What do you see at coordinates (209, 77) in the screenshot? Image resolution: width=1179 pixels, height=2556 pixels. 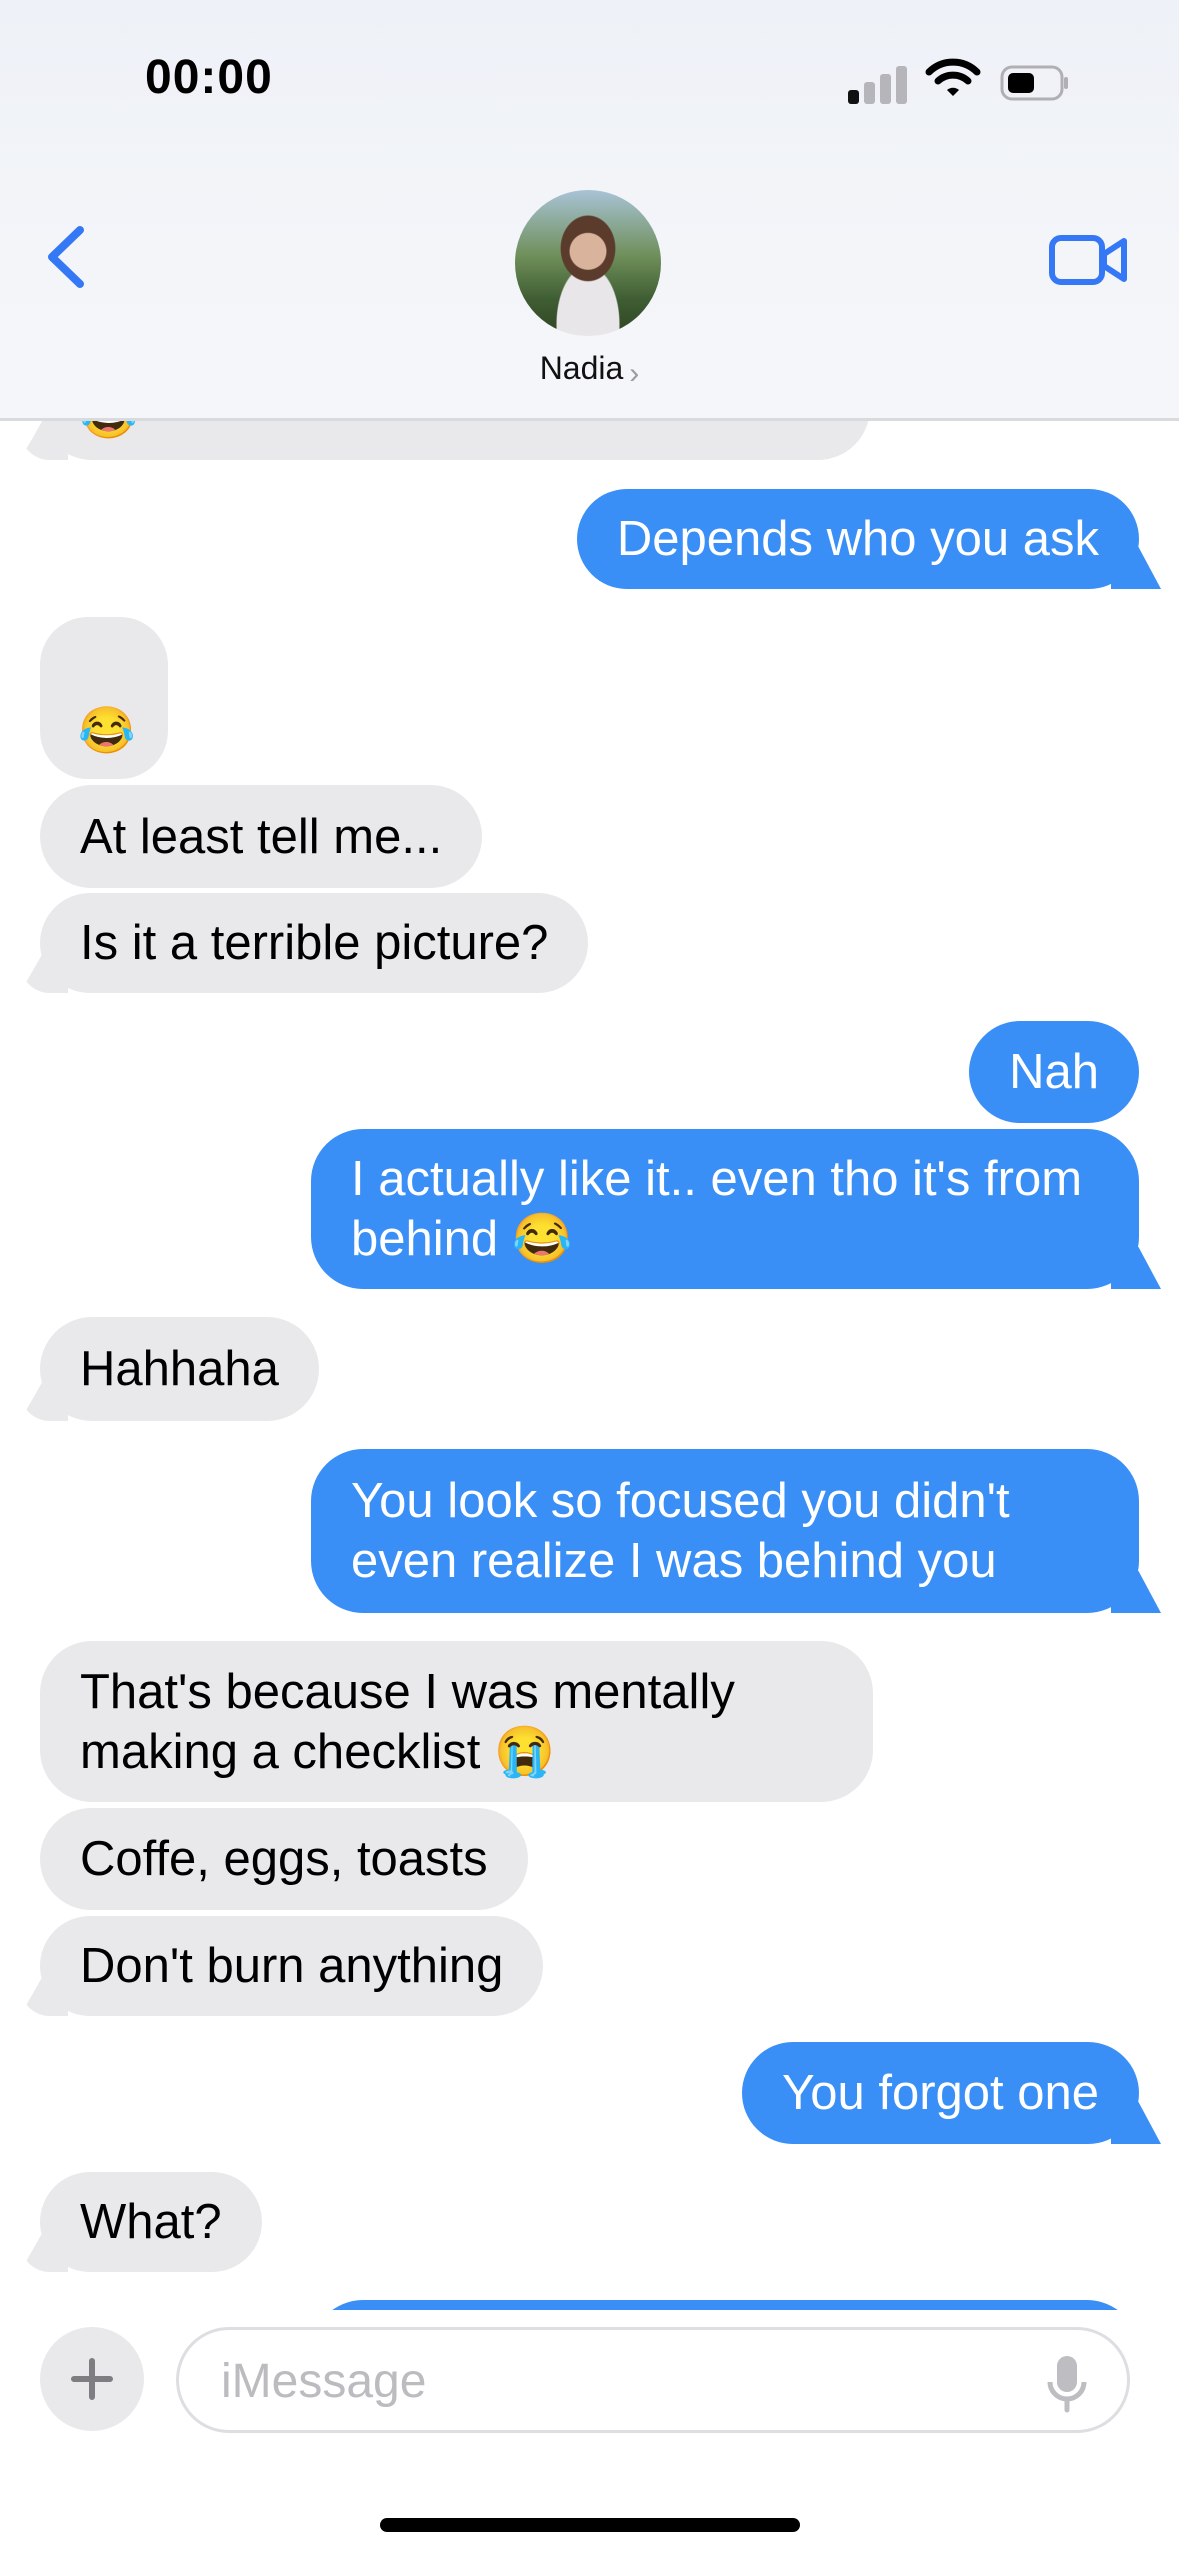 I see `status-time: 00:00` at bounding box center [209, 77].